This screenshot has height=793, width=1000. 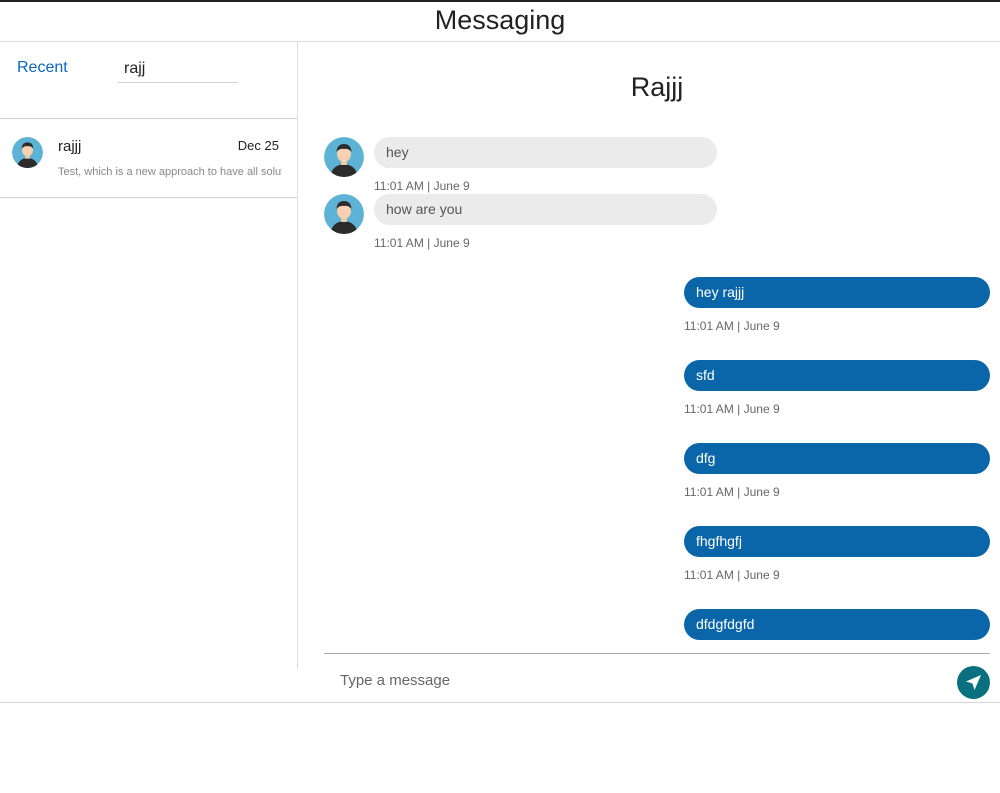 I want to click on top-bar: Messaging, so click(x=500, y=21).